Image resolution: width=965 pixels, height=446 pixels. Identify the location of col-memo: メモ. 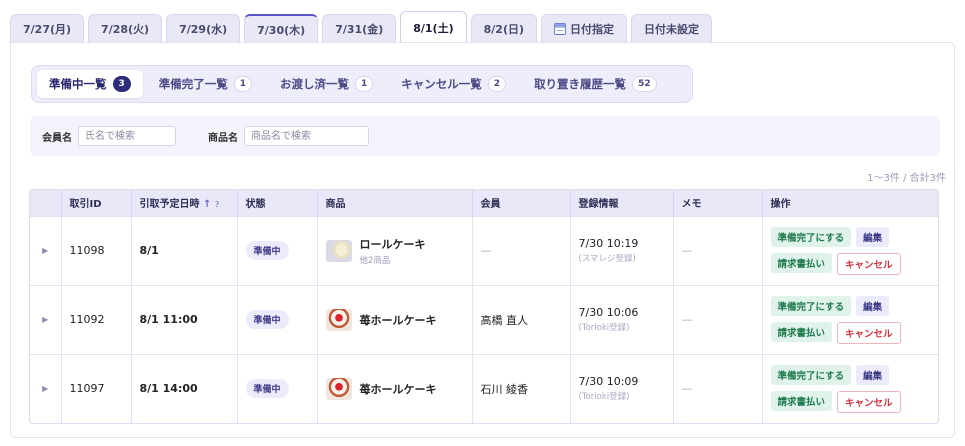
(718, 203).